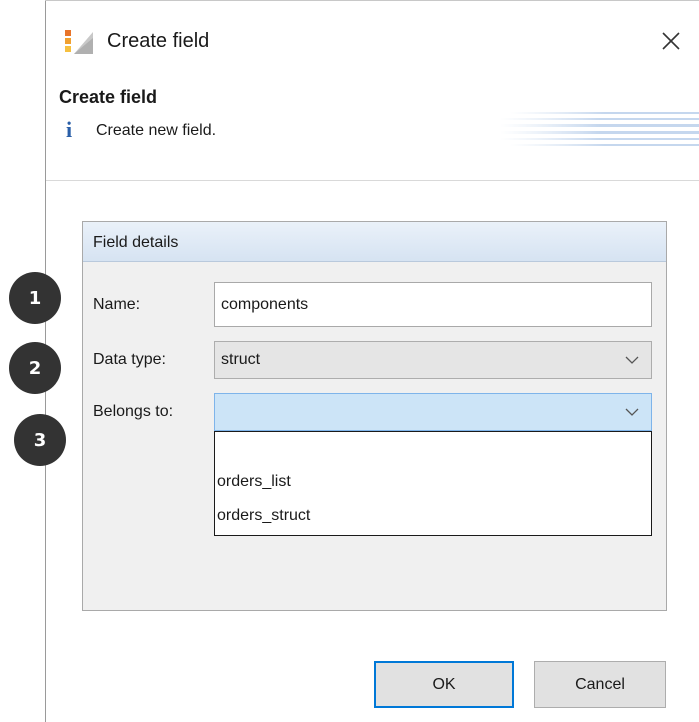 The image size is (699, 722). I want to click on group-title: Field details, so click(136, 242).